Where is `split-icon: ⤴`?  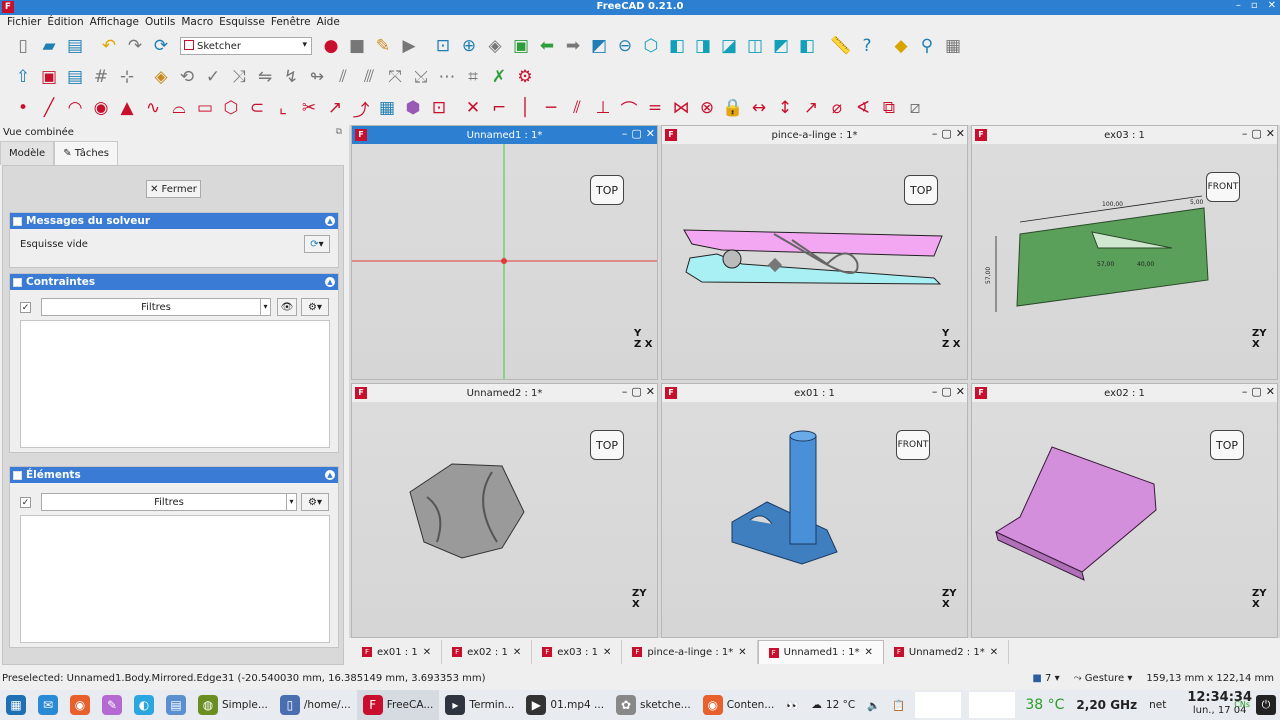
split-icon: ⤴ is located at coordinates (361, 108).